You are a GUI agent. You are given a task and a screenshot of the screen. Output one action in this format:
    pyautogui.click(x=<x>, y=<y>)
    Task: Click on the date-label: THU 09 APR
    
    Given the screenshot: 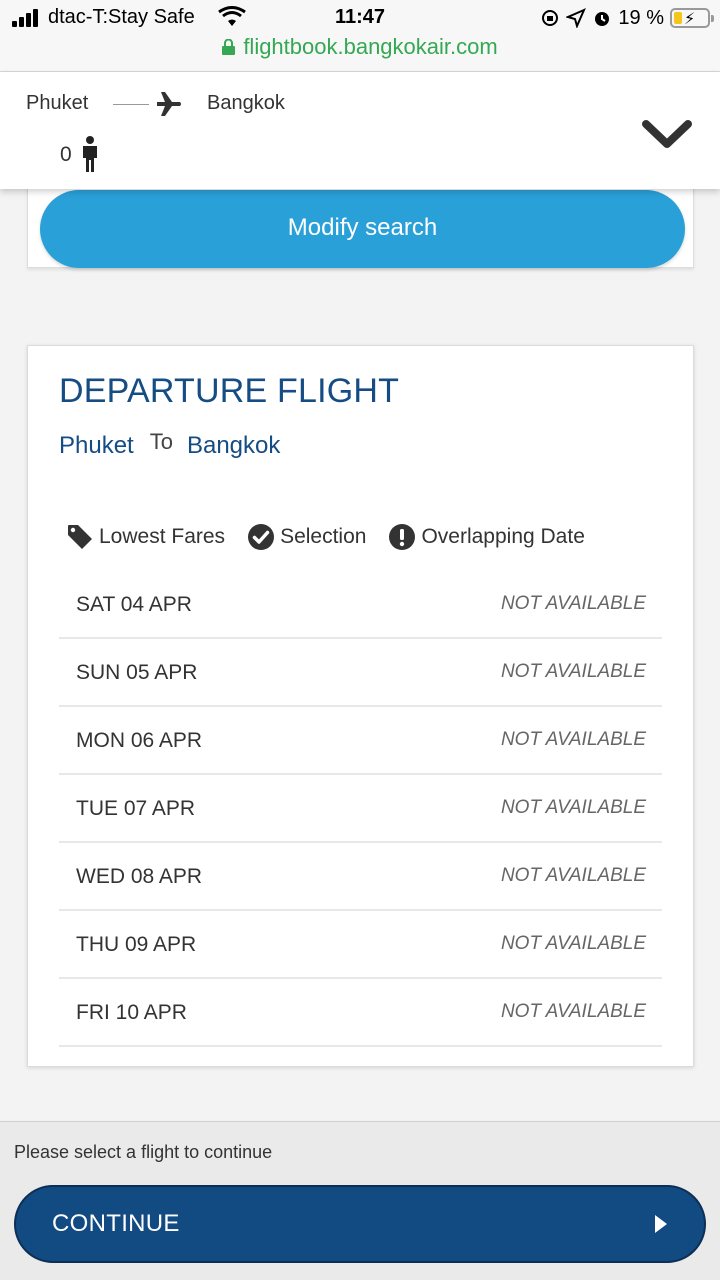 What is the action you would take?
    pyautogui.click(x=136, y=944)
    